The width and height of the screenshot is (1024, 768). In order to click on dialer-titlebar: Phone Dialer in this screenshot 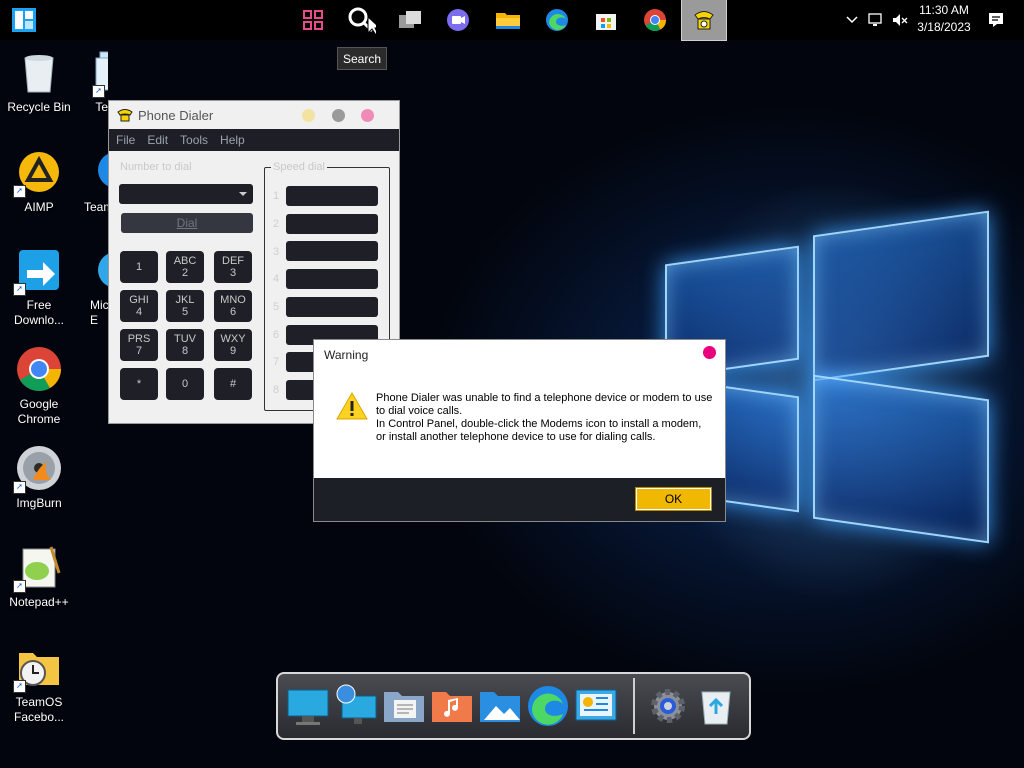, I will do `click(254, 115)`.